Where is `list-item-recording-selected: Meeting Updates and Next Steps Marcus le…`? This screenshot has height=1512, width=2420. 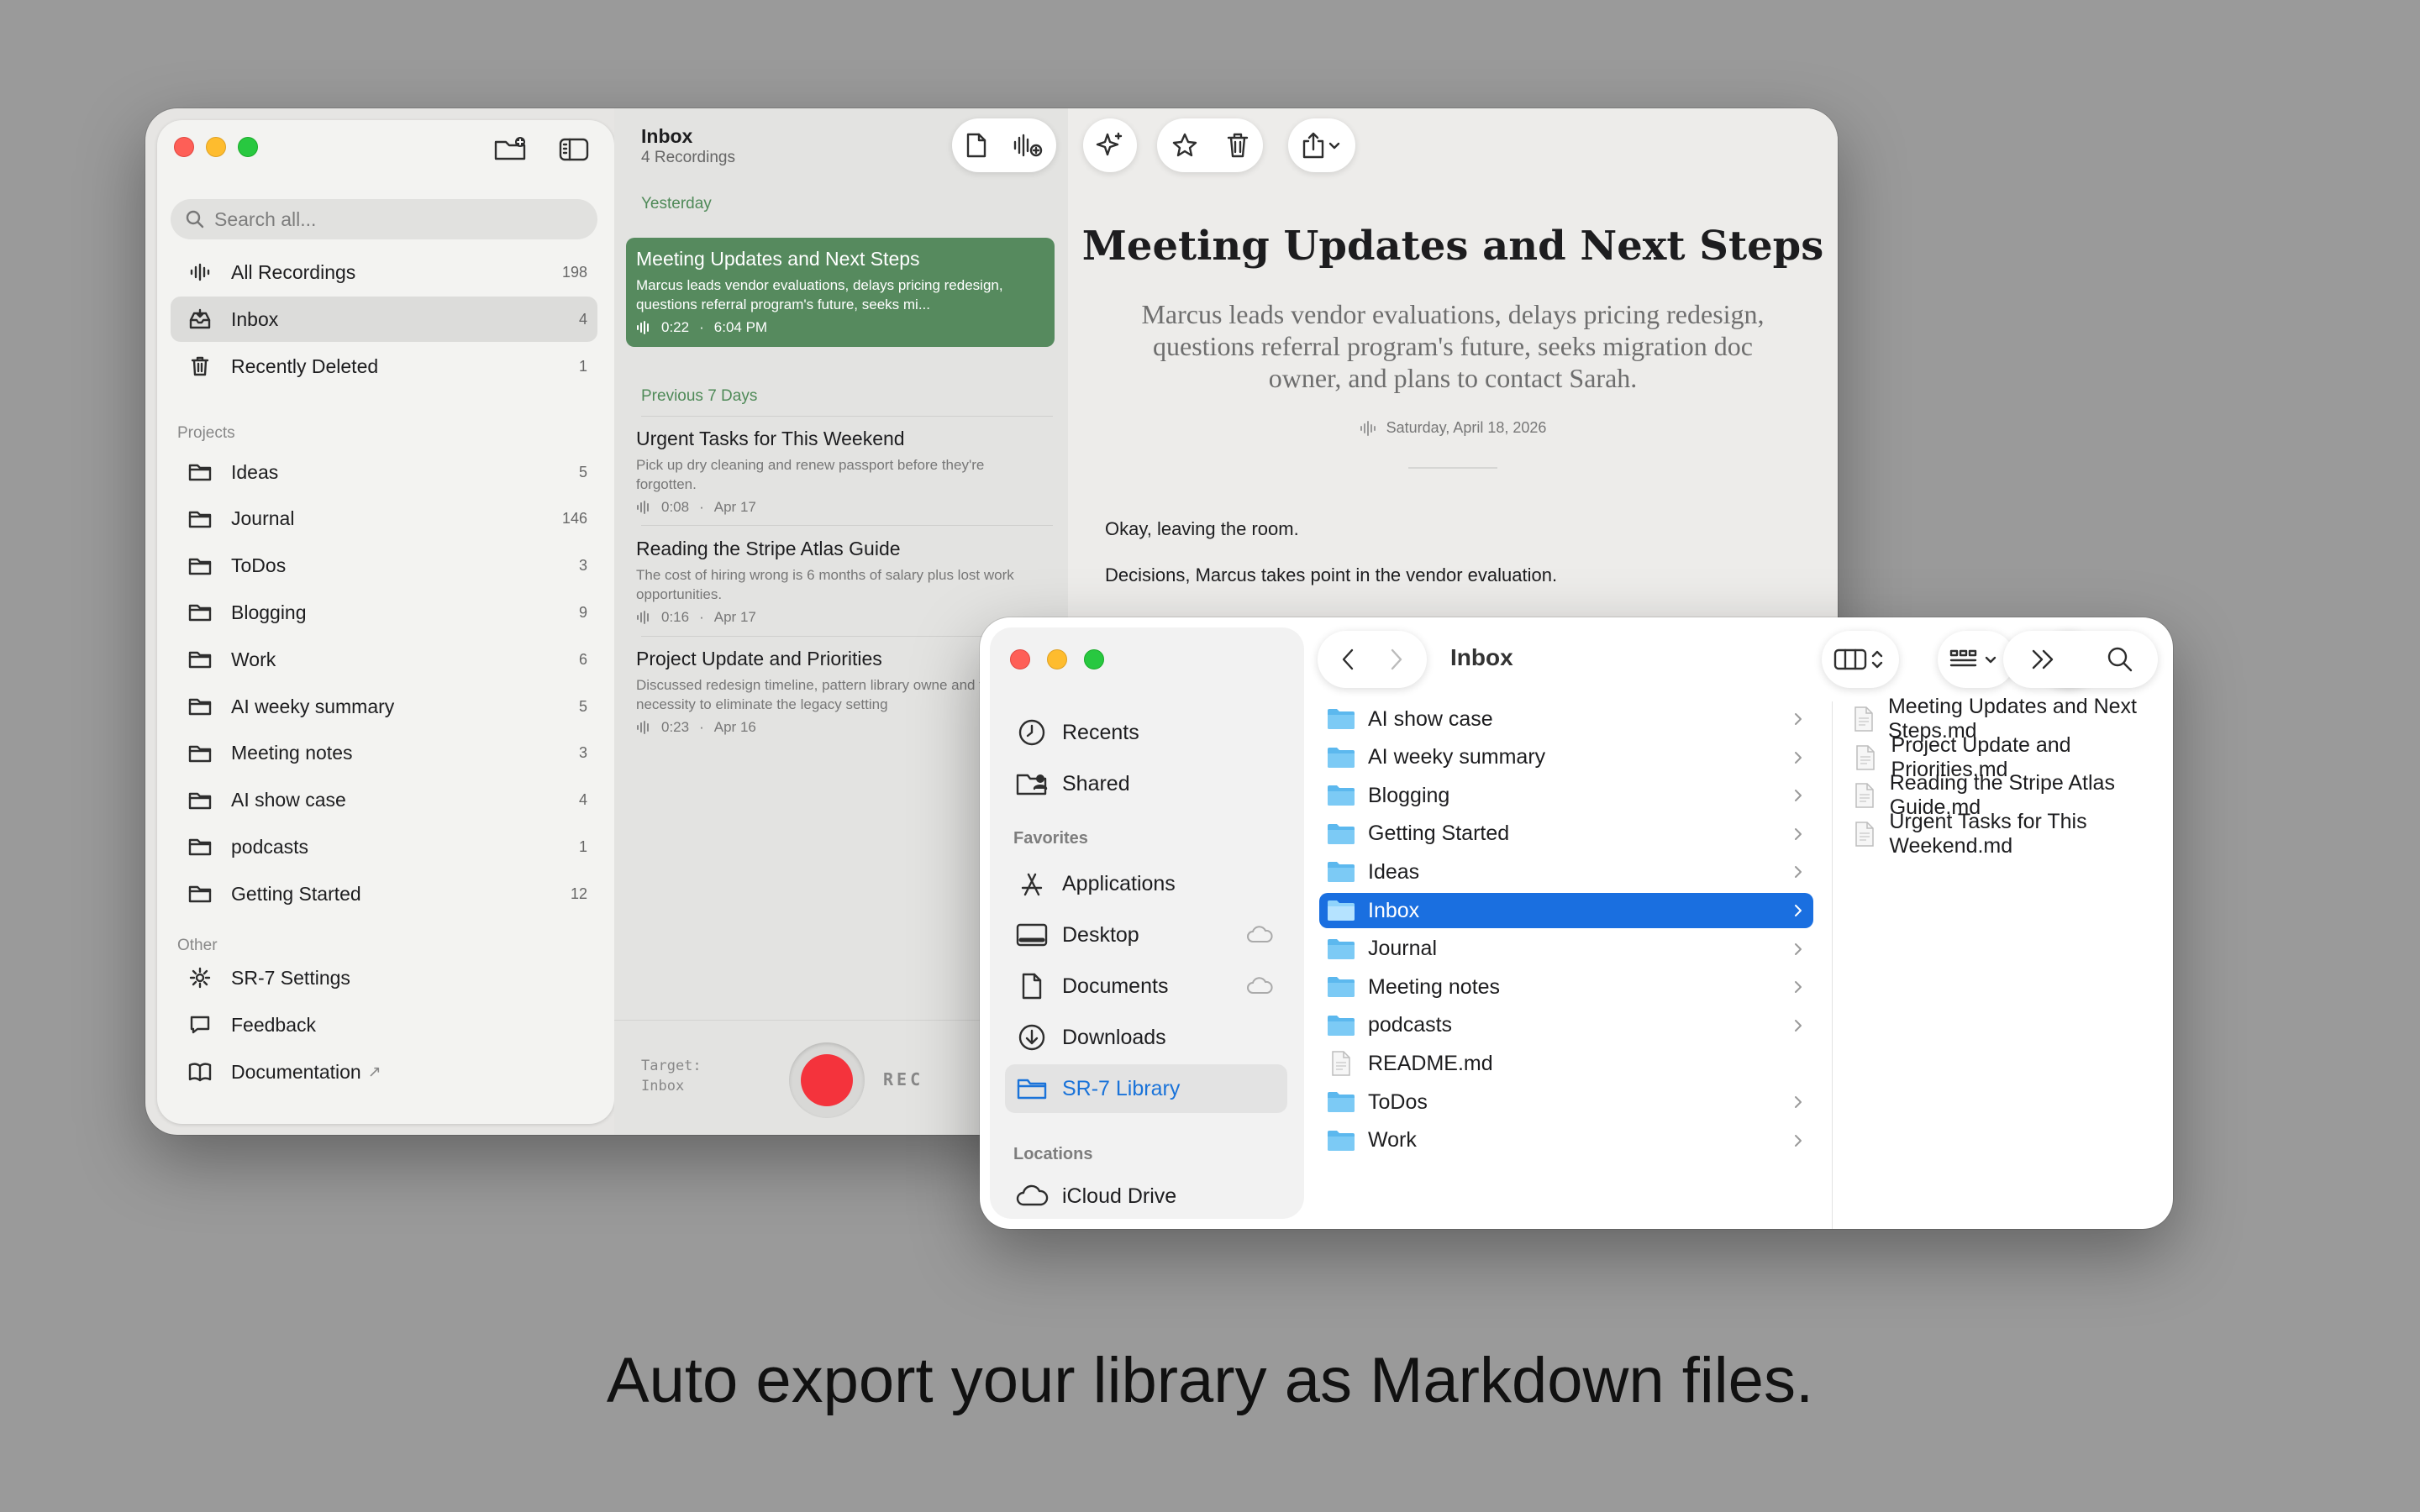
list-item-recording-selected: Meeting Updates and Next Steps Marcus le… is located at coordinates (840, 292).